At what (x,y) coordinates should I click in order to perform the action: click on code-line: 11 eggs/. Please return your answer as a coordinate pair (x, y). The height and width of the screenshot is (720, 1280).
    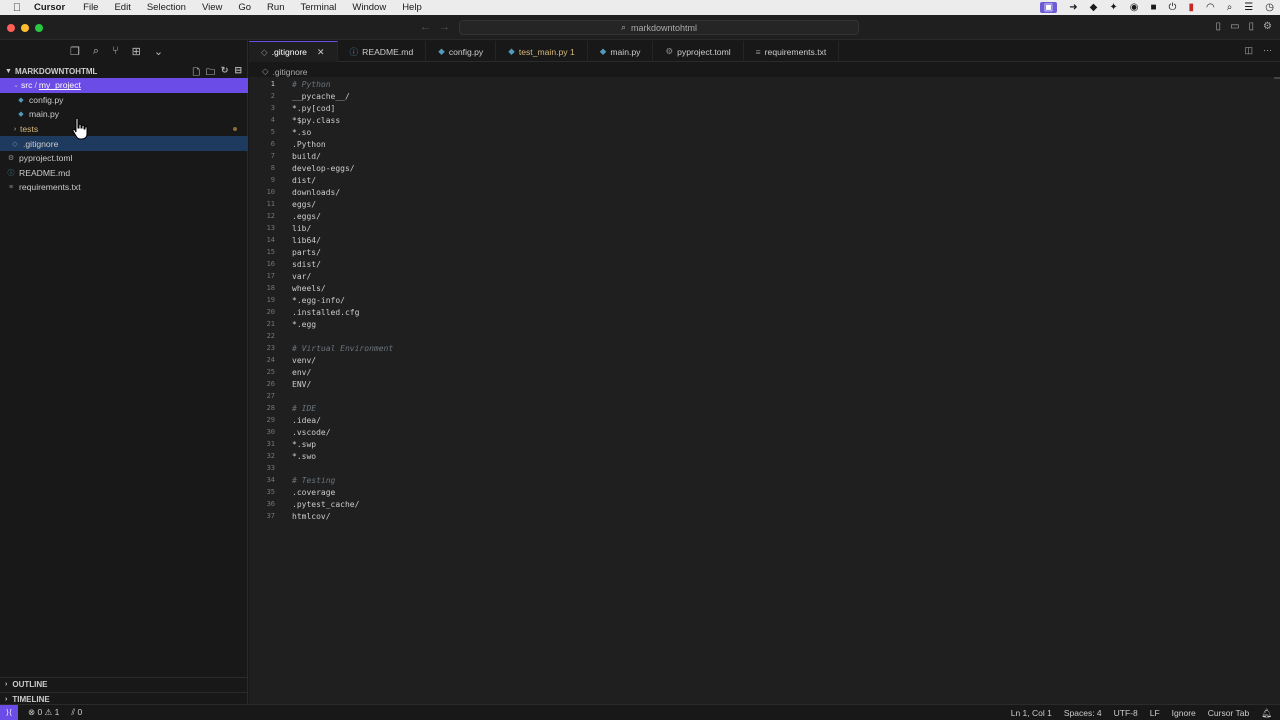
    Looking at the image, I should click on (759, 204).